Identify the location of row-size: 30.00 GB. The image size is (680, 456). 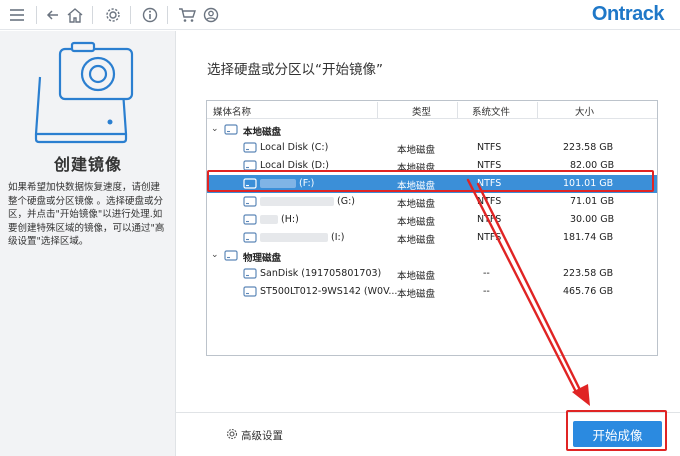
(592, 219).